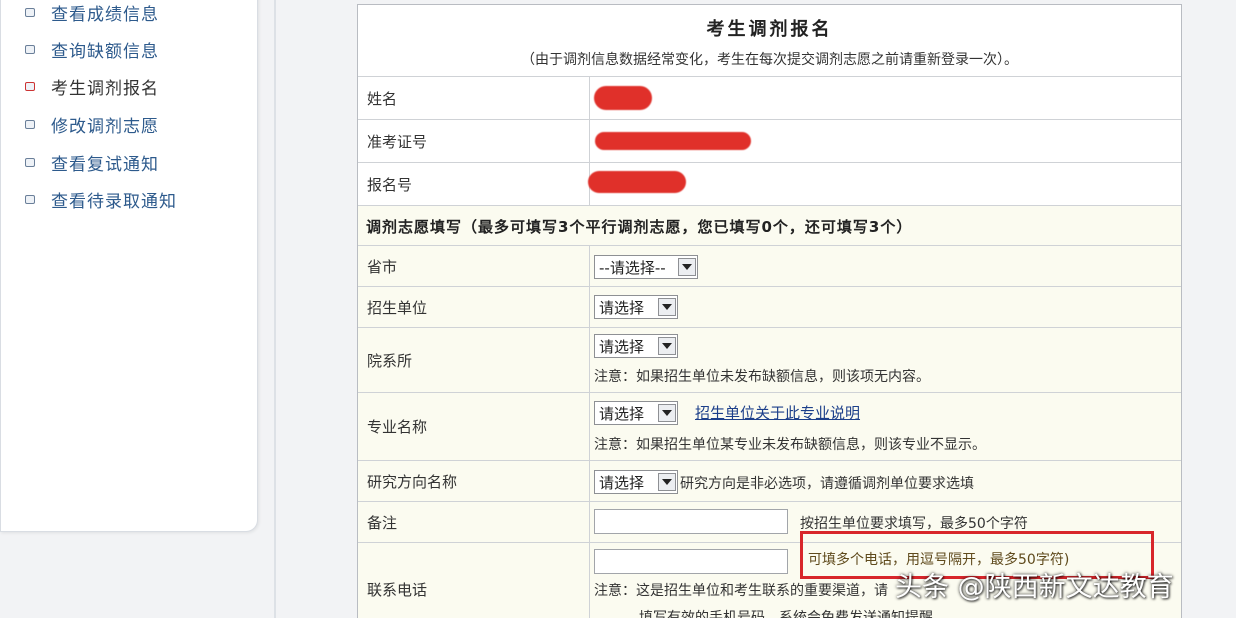  I want to click on province-select: --请选择--, so click(646, 267).